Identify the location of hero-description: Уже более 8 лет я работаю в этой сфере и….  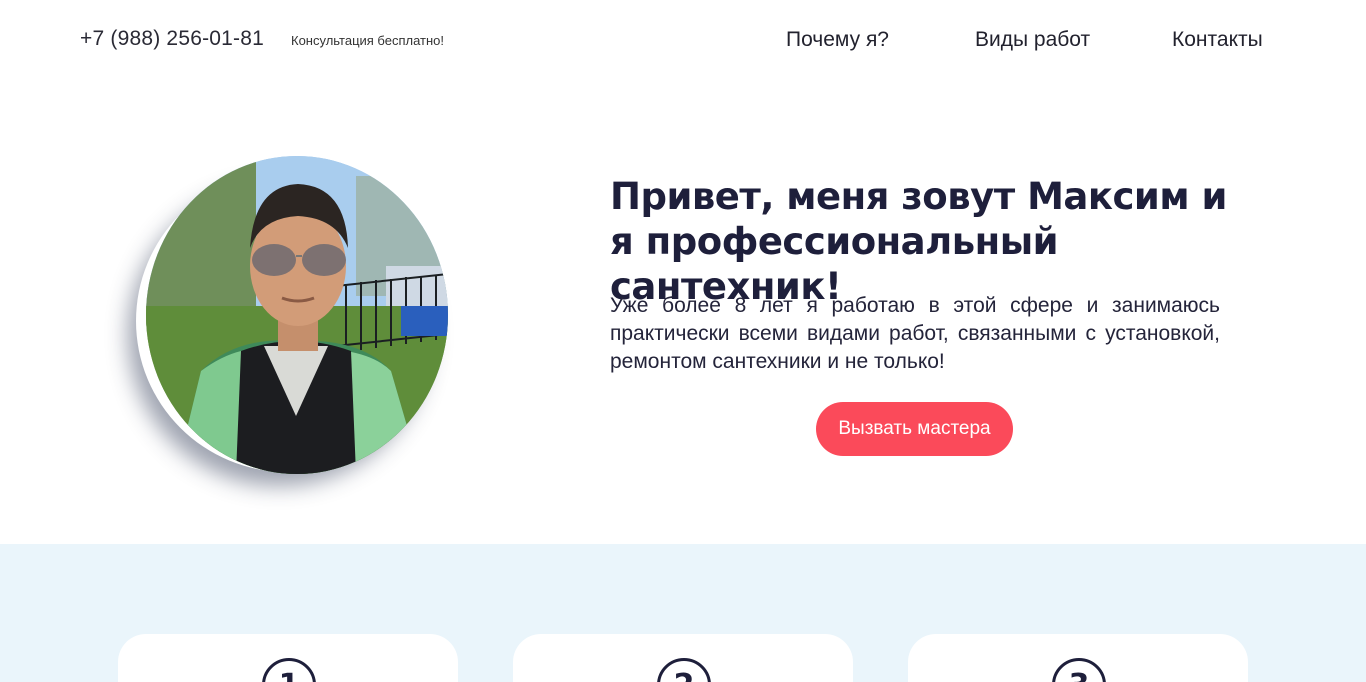
(915, 333).